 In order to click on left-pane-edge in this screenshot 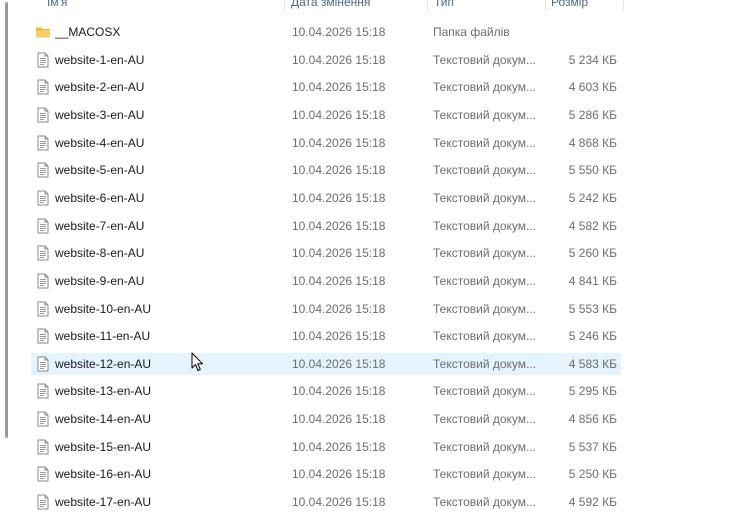, I will do `click(4, 256)`.